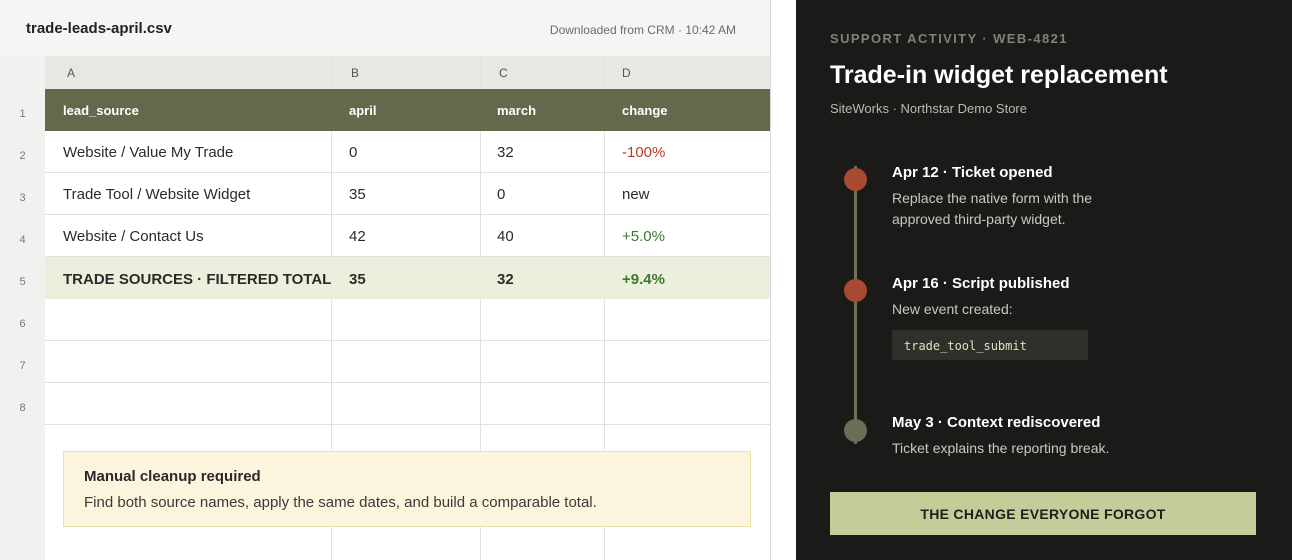  Describe the element at coordinates (99, 28) in the screenshot. I see `file-name: trade-leads-april.csv` at that location.